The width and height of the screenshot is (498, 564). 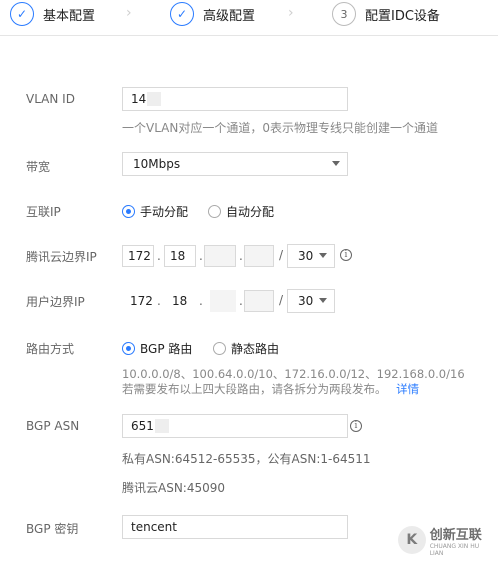 I want to click on tencent-ip-octet-2: 18, so click(x=180, y=256).